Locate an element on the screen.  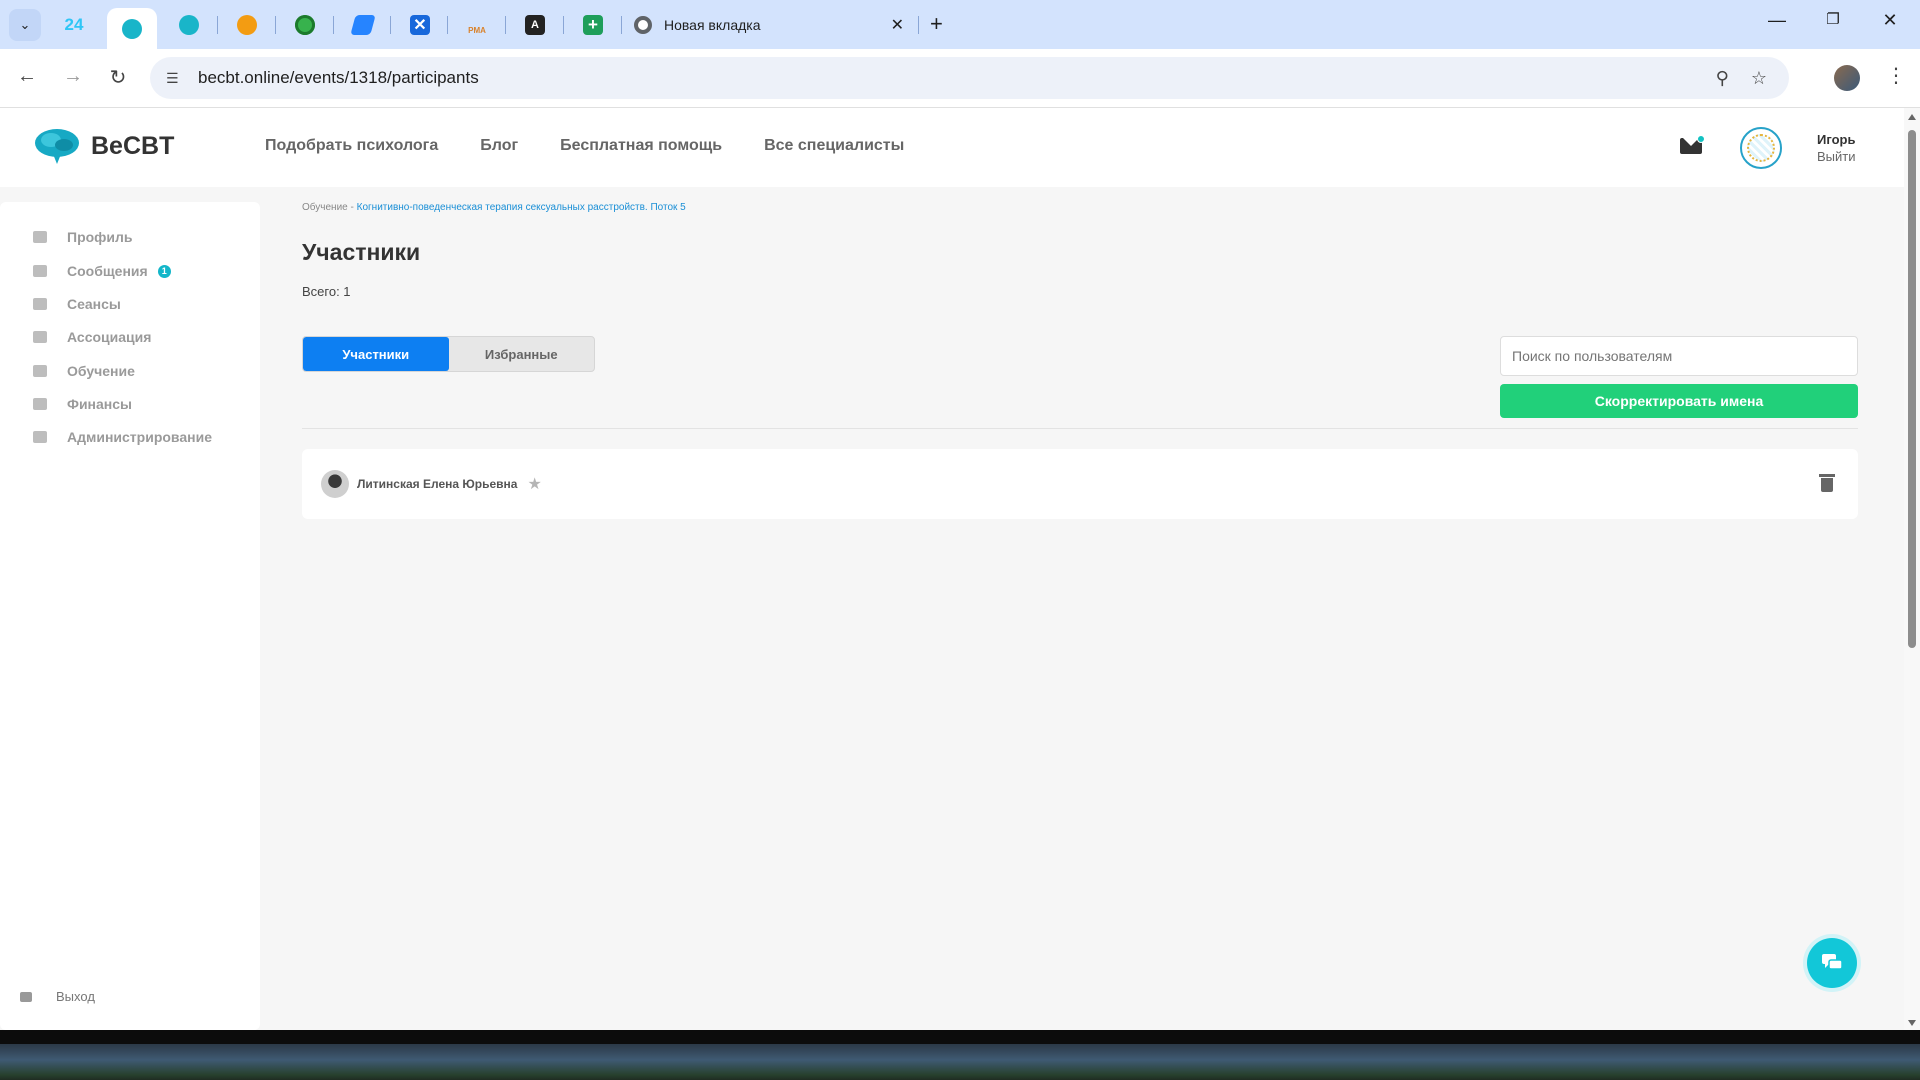
tab-favorites: Избранные is located at coordinates (522, 354).